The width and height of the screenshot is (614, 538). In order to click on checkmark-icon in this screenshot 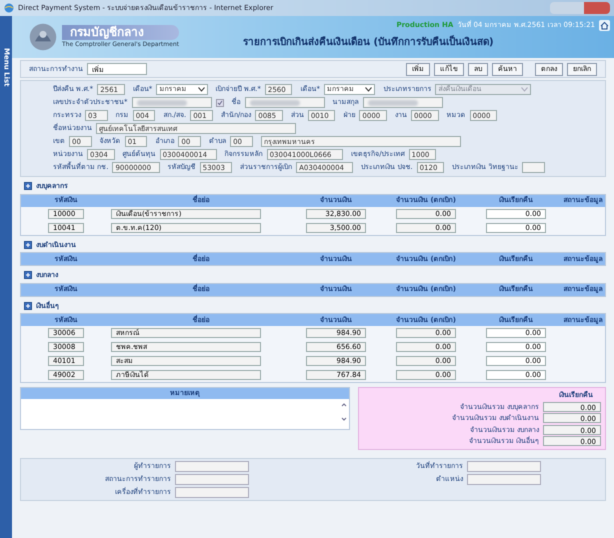, I will do `click(220, 102)`.